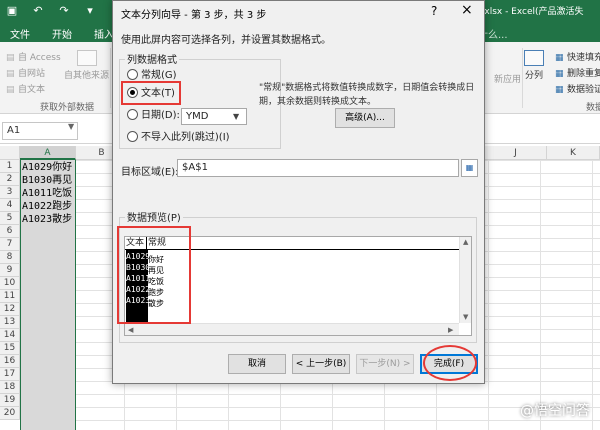 The image size is (600, 430). I want to click on format-note: "常规"数据格式将数值转换成数字，日期值会转换成日期，其余数据则转换成文本。, so click(367, 95).